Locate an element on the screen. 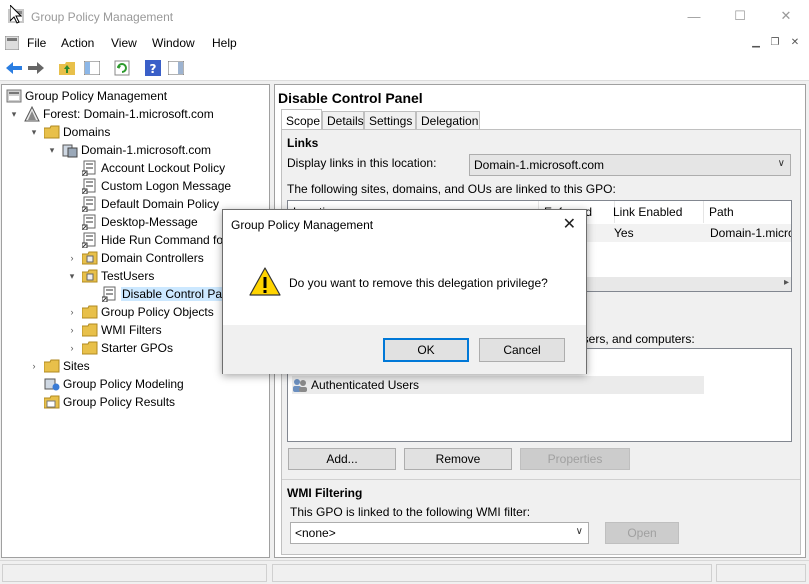  gpm-icon is located at coordinates (14, 96).